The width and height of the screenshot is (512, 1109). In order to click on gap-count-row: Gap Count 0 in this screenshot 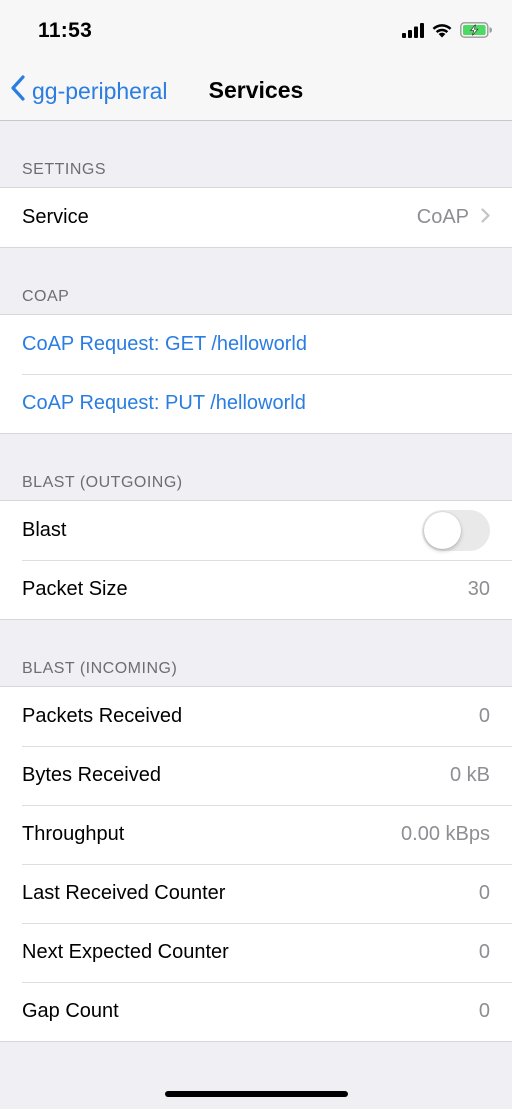, I will do `click(256, 1011)`.